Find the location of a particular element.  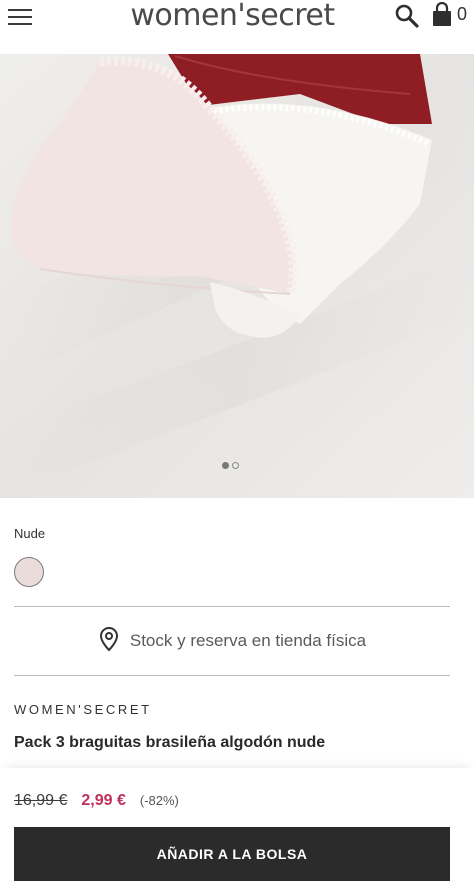

sale-price: 2,99 € is located at coordinates (103, 800).